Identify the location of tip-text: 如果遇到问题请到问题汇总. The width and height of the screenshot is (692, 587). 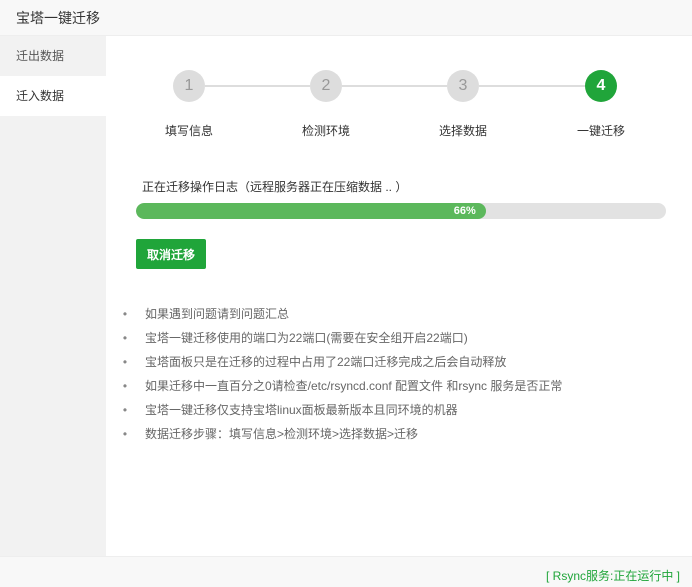
(217, 314).